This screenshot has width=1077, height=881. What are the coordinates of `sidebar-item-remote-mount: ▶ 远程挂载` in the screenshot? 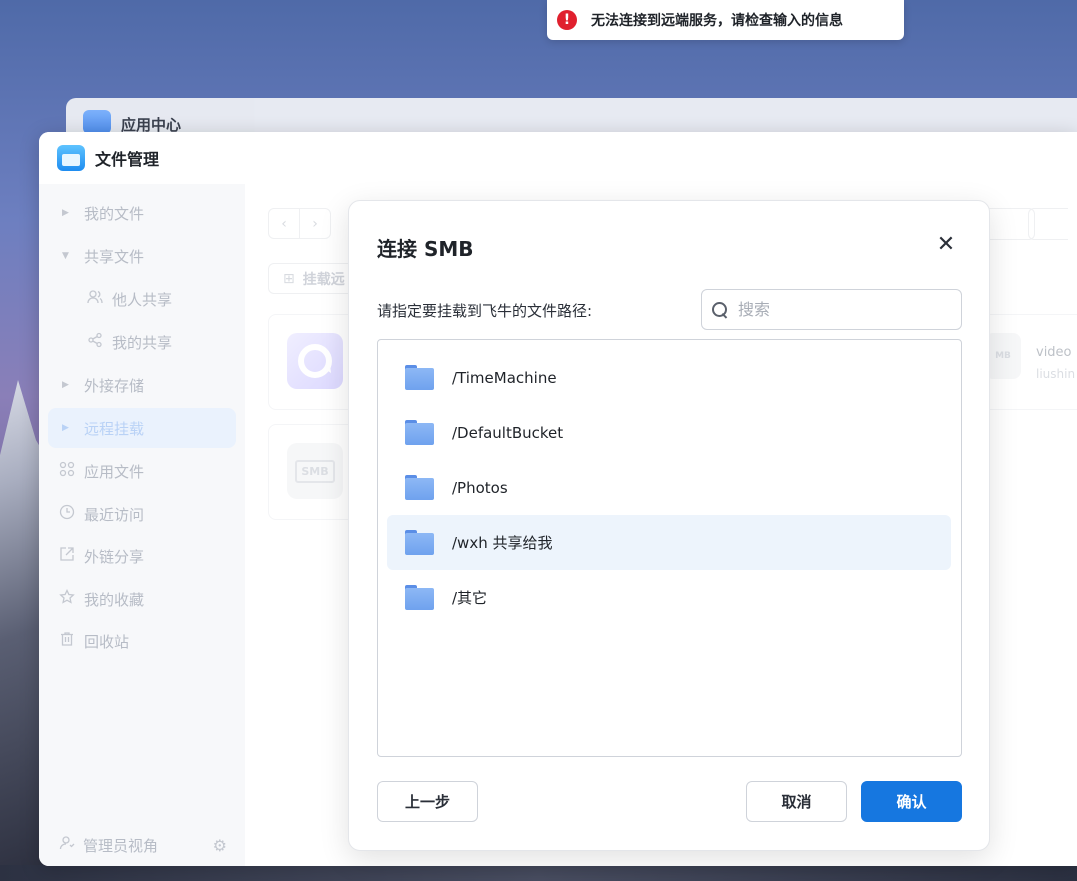 It's located at (142, 428).